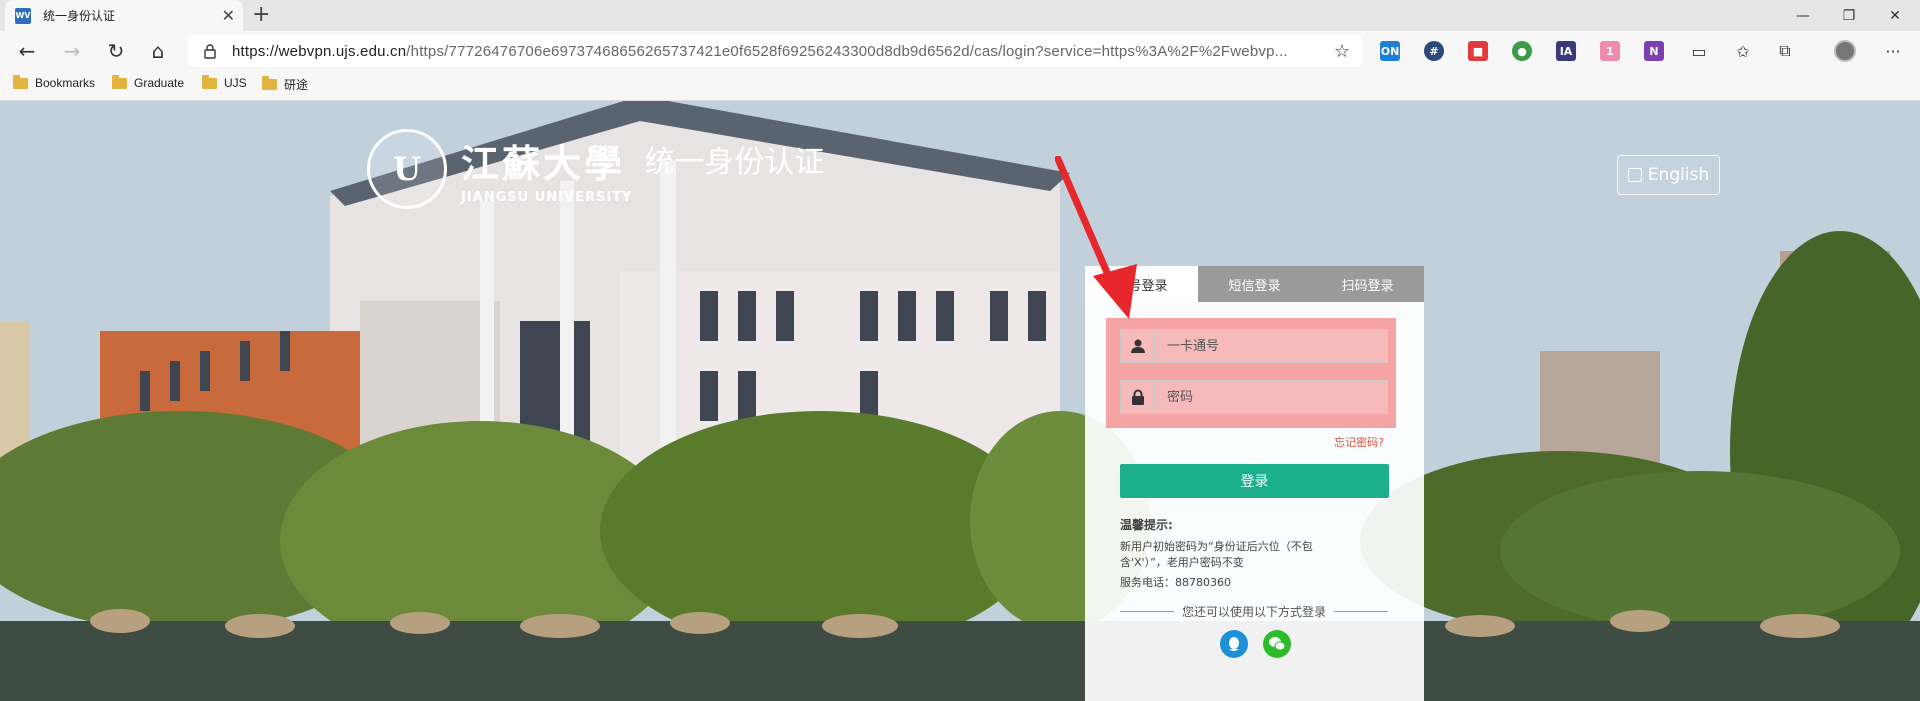  Describe the element at coordinates (235, 83) in the screenshot. I see `bookmark-label: UJS` at that location.